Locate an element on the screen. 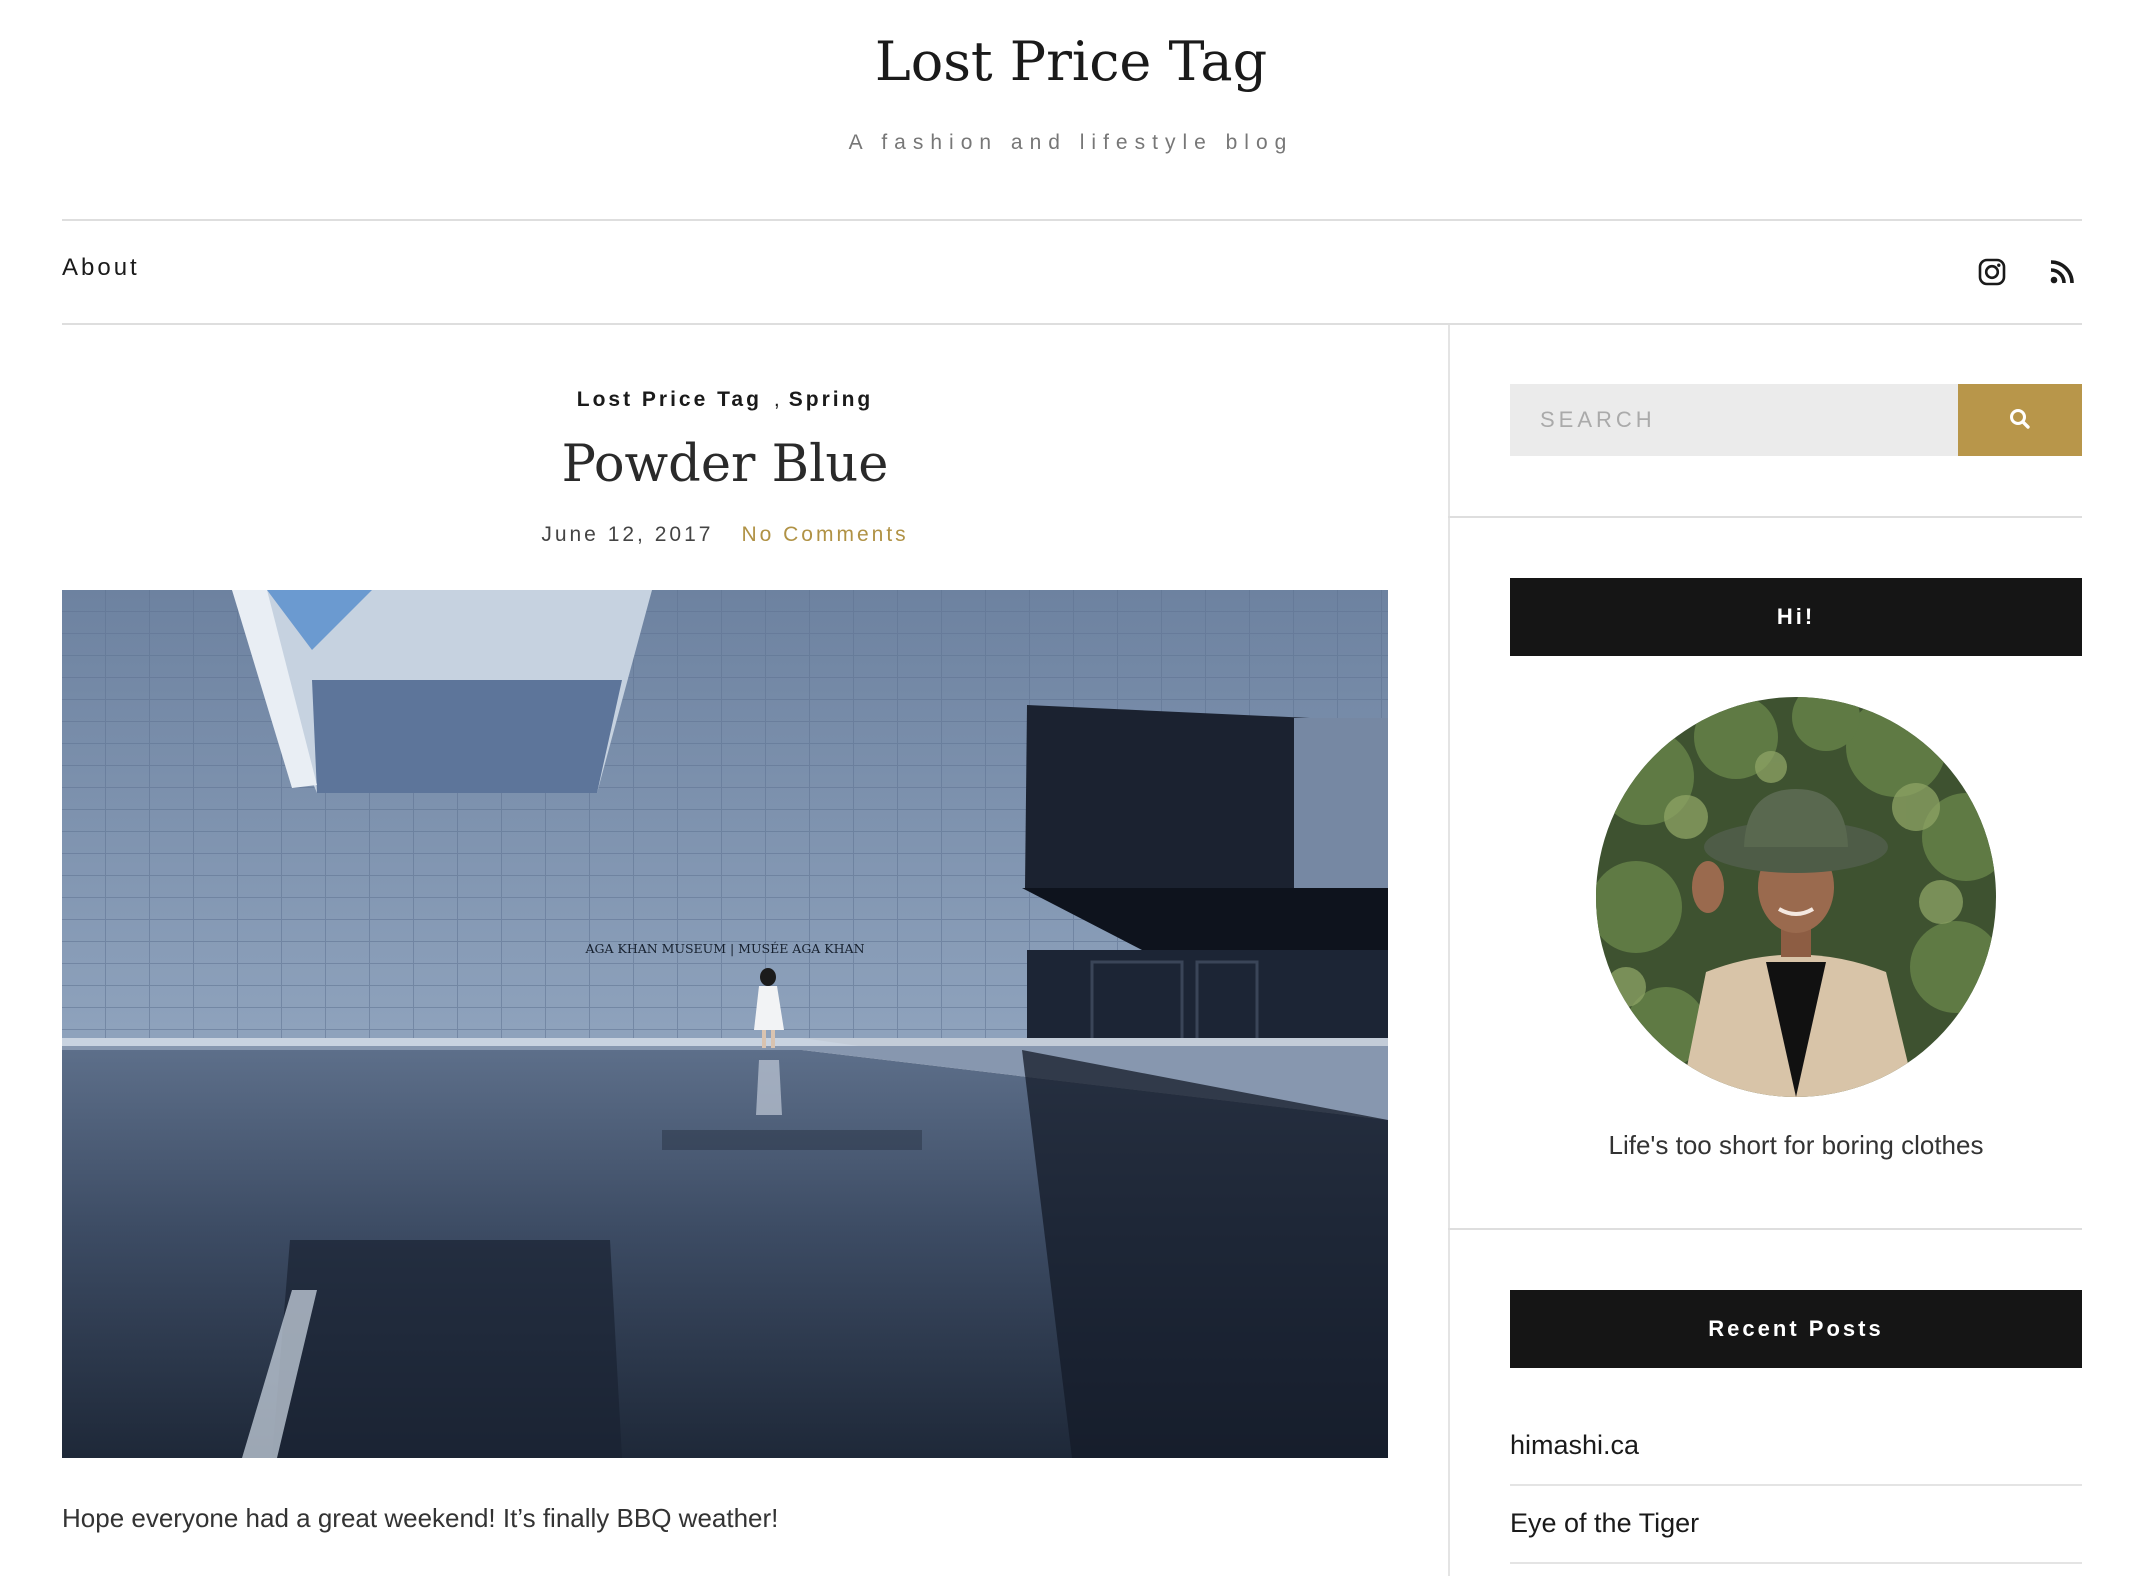 This screenshot has height=1576, width=2142. category-link: Spring is located at coordinates (831, 399).